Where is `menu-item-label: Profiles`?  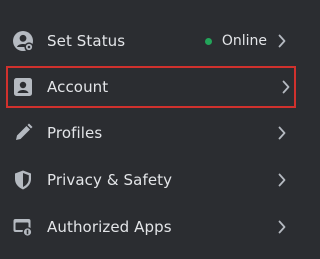
menu-item-label: Profiles is located at coordinates (75, 133).